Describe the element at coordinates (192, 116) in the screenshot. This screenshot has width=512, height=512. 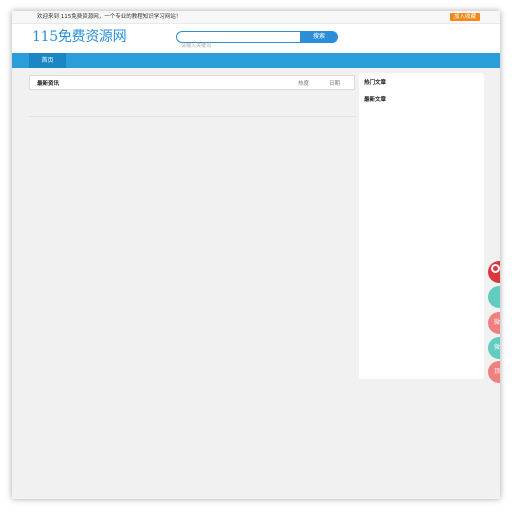
I see `divider` at that location.